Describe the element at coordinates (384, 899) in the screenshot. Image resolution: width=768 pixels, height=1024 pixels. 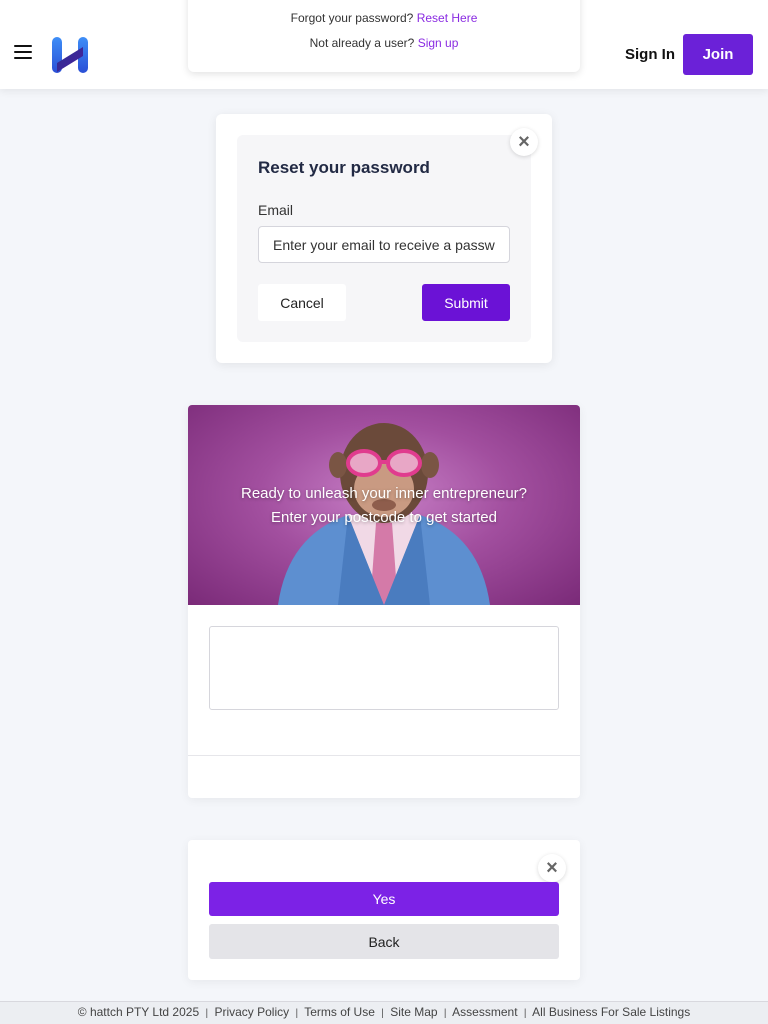
I see `yes-button: Yes` at that location.